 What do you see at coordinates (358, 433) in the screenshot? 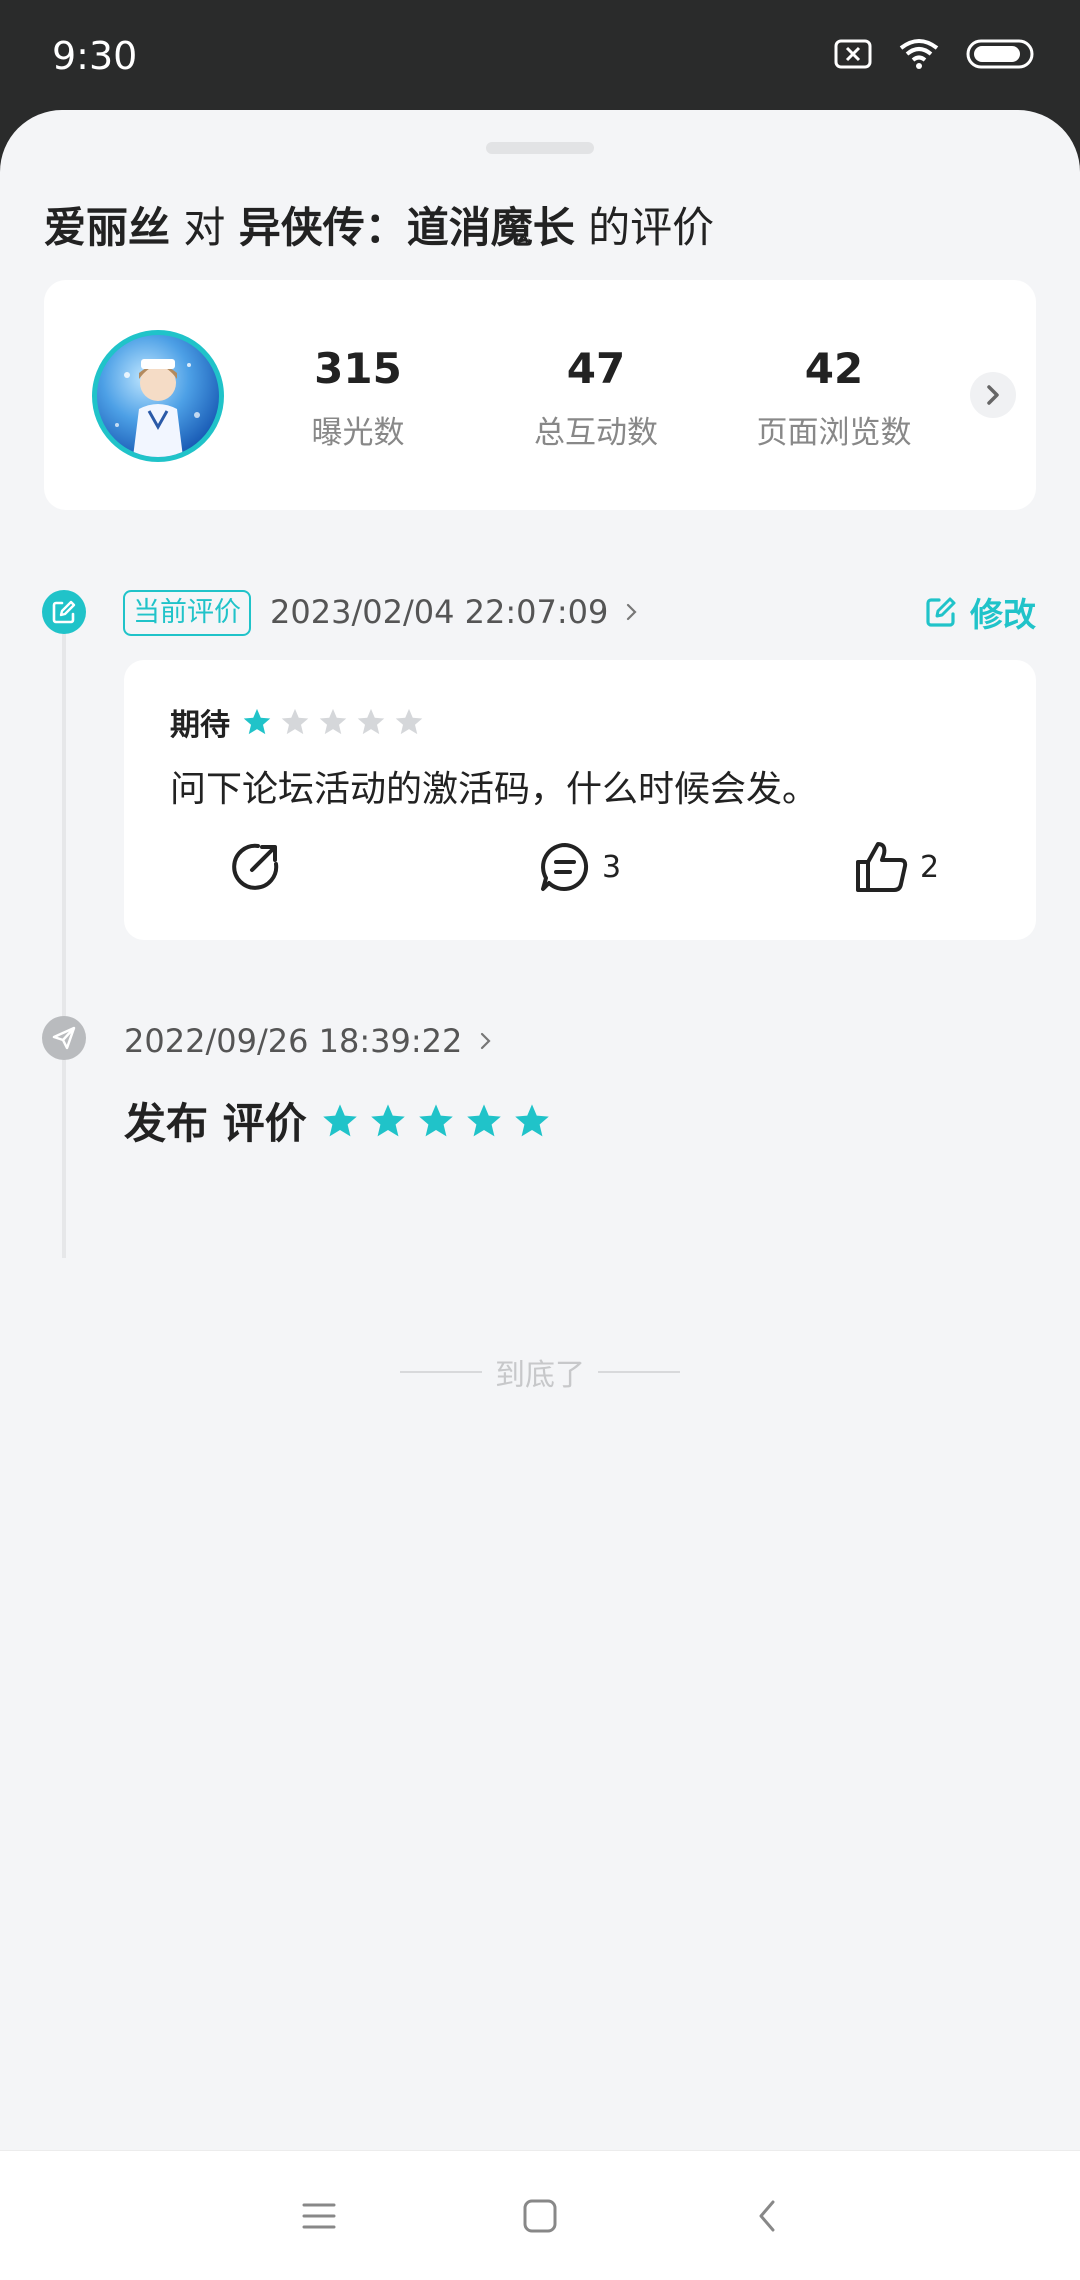
I see `stat-label: 曝光数` at bounding box center [358, 433].